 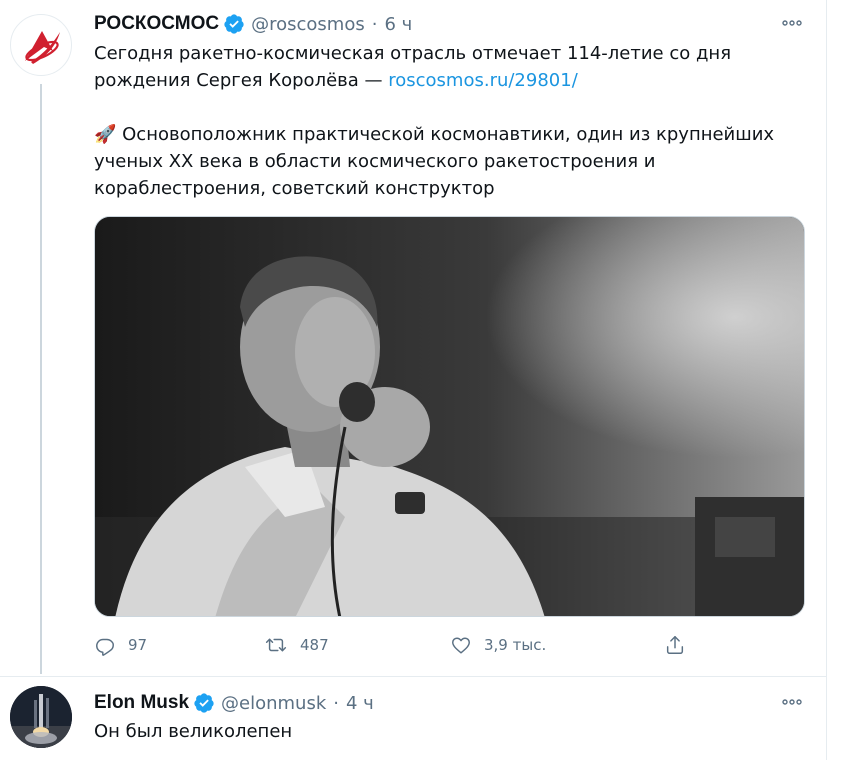 I want to click on reply-icon, so click(x=105, y=647).